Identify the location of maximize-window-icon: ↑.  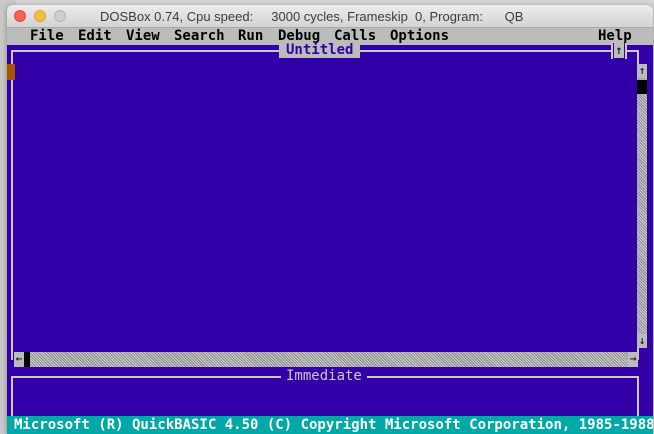
(619, 51).